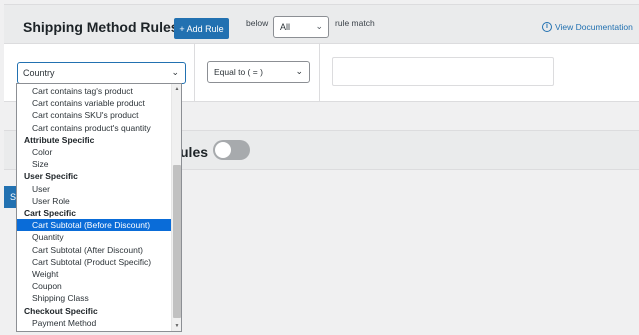 This screenshot has width=639, height=335. What do you see at coordinates (101, 27) in the screenshot?
I see `page-title: Shipping Method Rules` at bounding box center [101, 27].